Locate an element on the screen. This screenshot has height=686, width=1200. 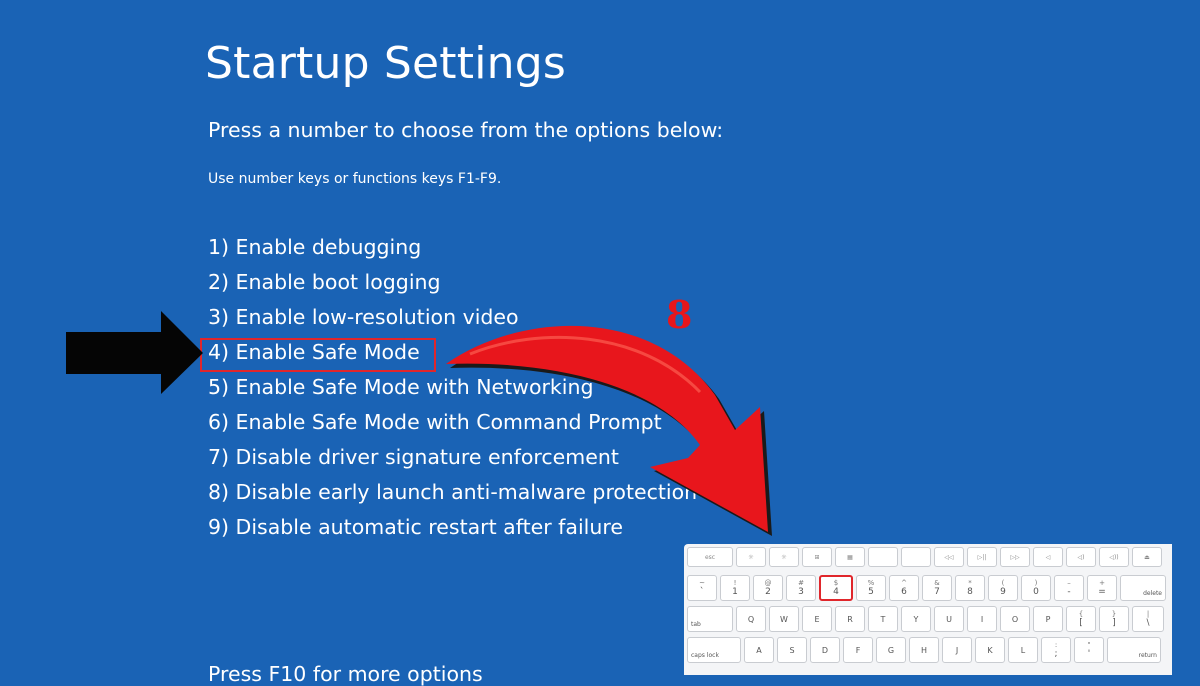
key-label-bottom: [ is located at coordinates (1081, 623).